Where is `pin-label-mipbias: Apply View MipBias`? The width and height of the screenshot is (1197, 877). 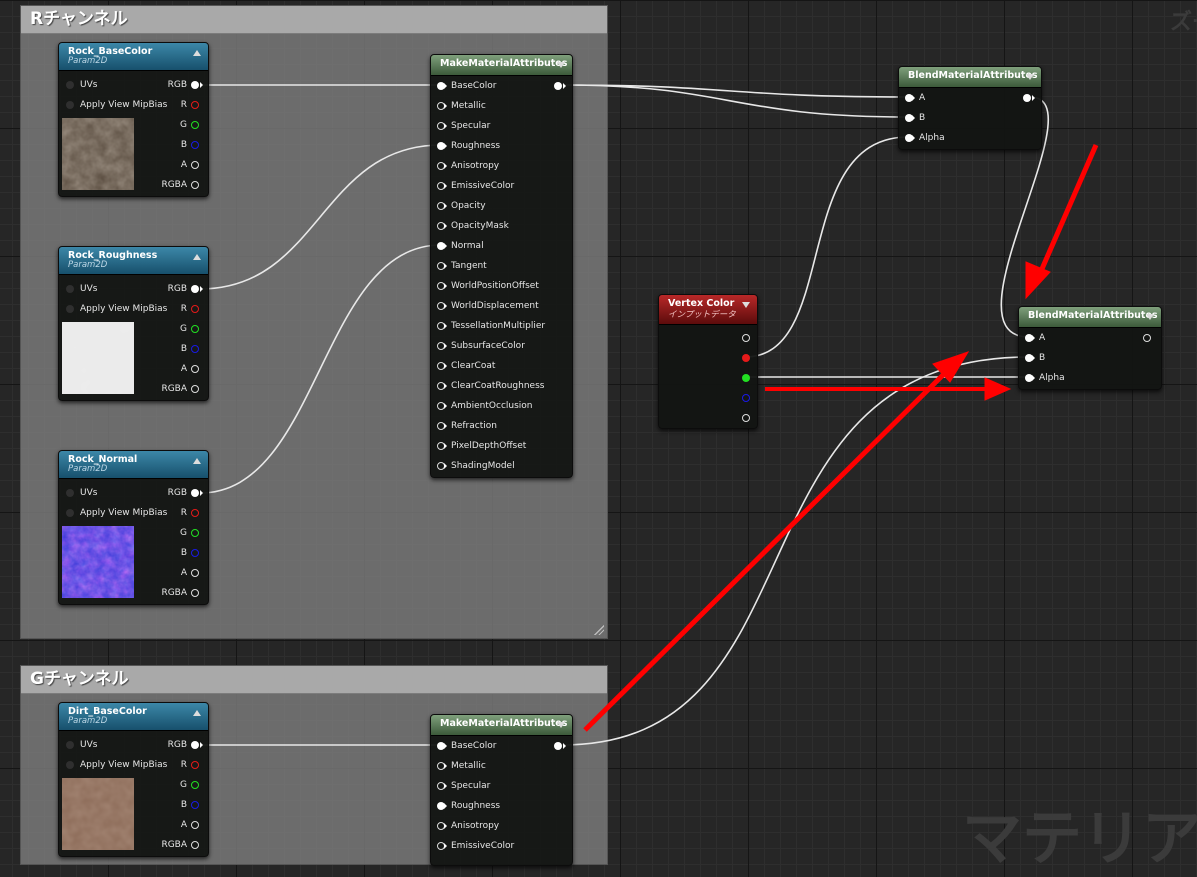
pin-label-mipbias: Apply View MipBias is located at coordinates (124, 765).